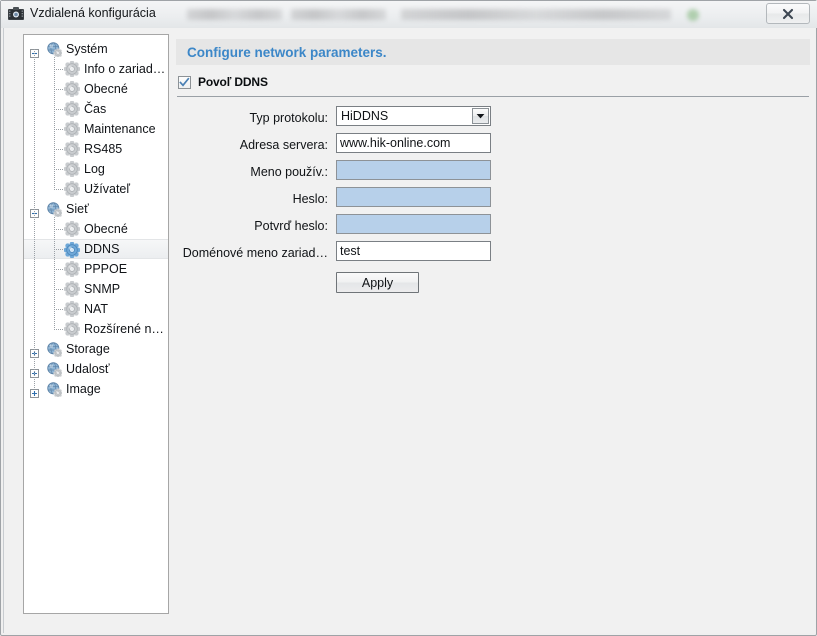 This screenshot has height=636, width=817. What do you see at coordinates (493, 146) in the screenshot?
I see `field-row-adresa-servera: Adresa servera:` at bounding box center [493, 146].